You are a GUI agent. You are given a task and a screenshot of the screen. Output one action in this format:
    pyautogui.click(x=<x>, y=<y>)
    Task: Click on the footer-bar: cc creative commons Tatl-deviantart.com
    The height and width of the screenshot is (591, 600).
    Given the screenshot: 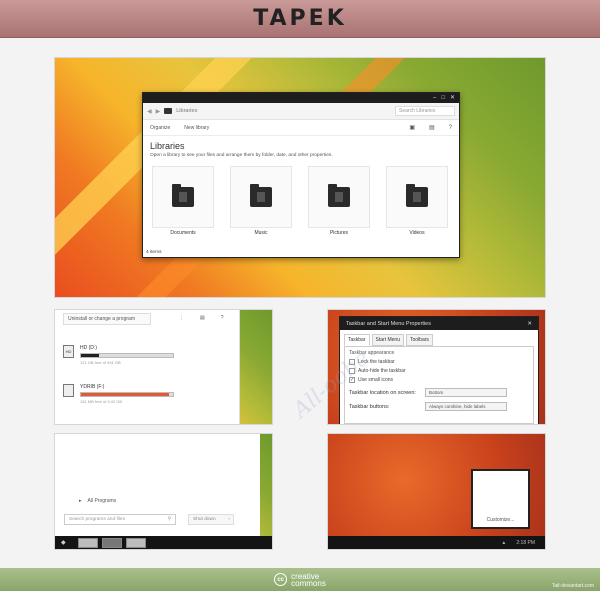 What is the action you would take?
    pyautogui.click(x=300, y=579)
    